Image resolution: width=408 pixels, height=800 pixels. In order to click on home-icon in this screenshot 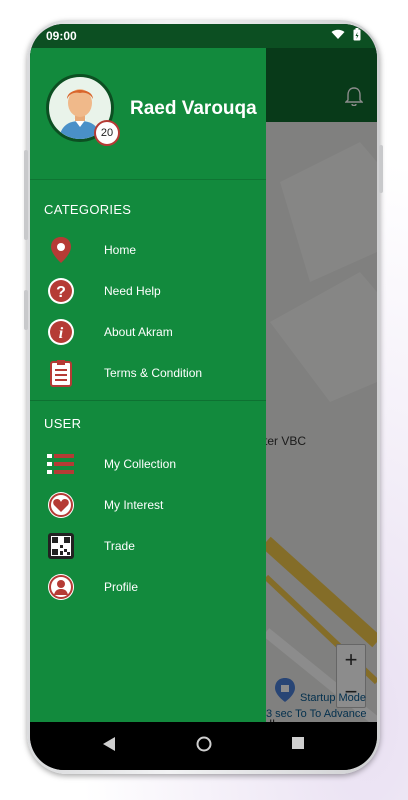, I will do `click(204, 744)`.